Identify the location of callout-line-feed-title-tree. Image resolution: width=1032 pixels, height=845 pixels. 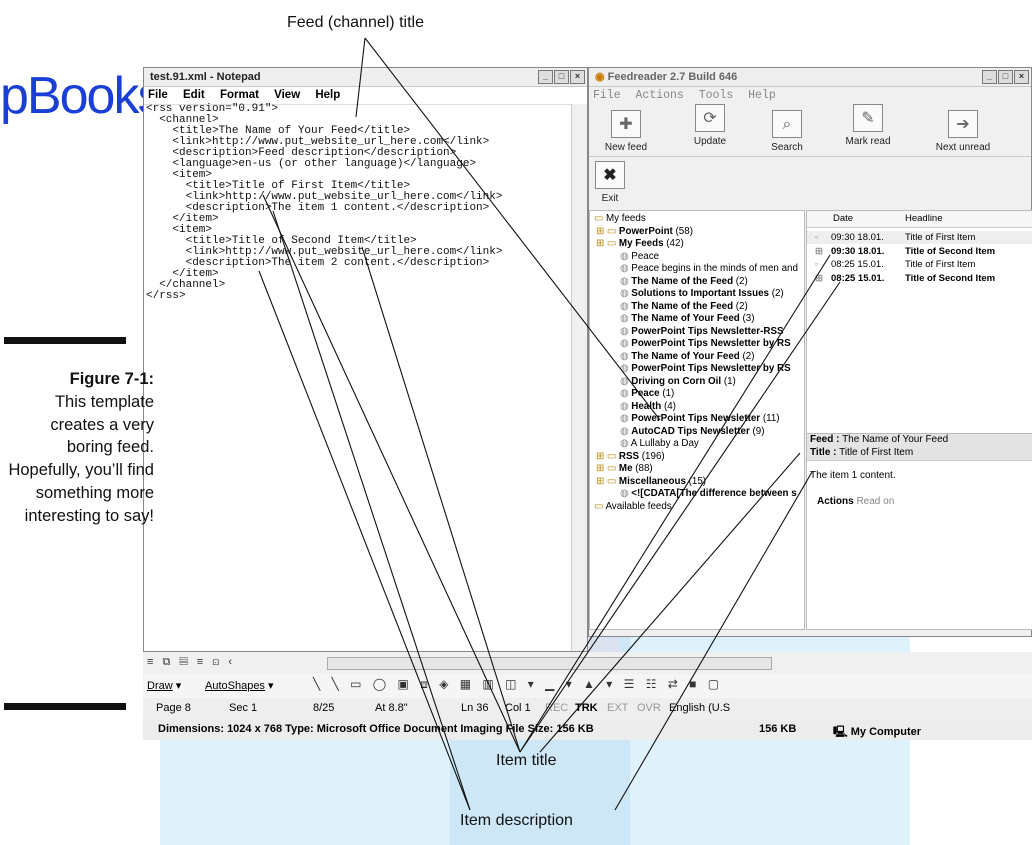
(512, 229).